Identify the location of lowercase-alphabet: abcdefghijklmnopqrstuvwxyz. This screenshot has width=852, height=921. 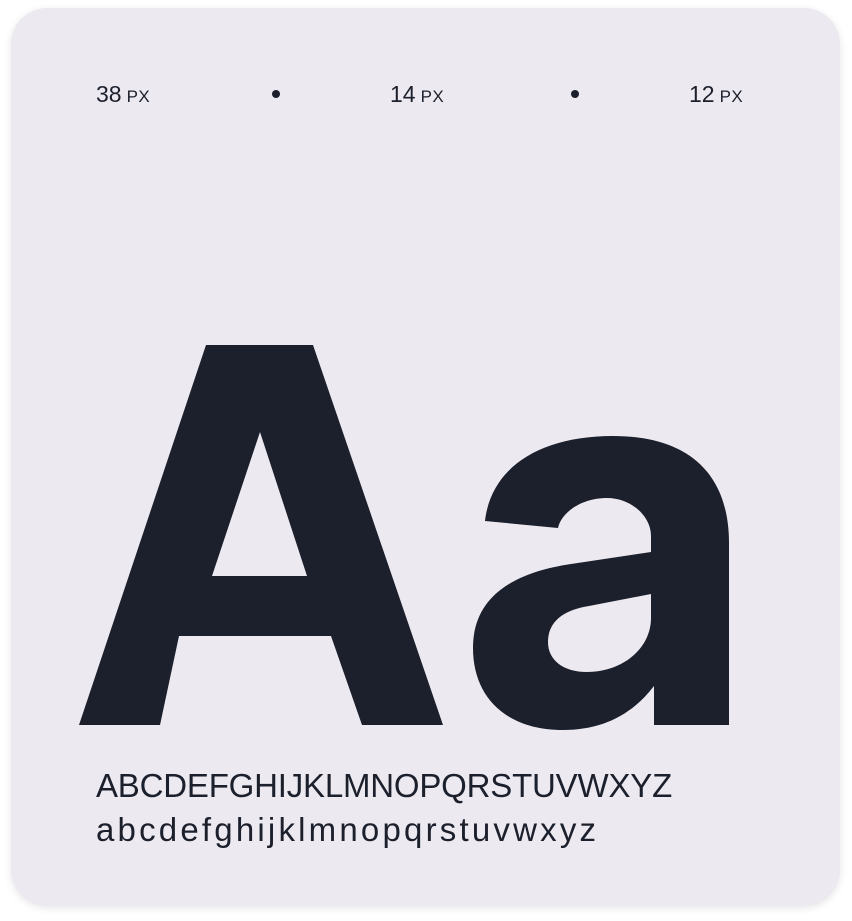
(348, 829).